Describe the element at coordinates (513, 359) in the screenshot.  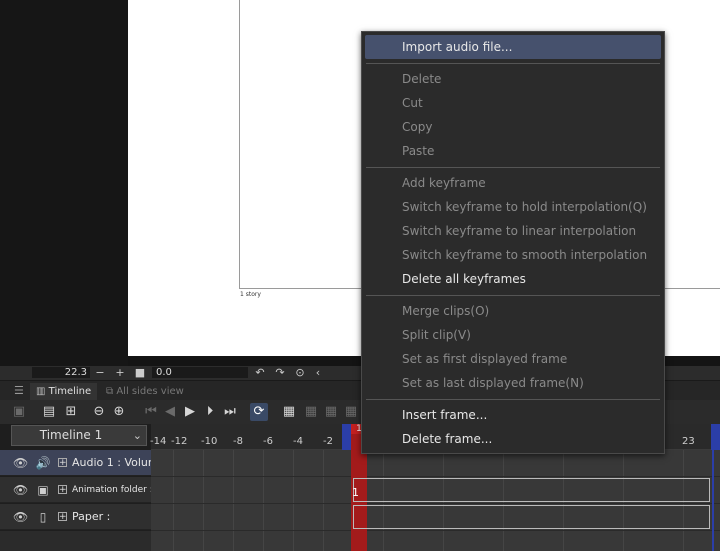
I see `menu-item-set-first-frame: Set as first displayed frame` at that location.